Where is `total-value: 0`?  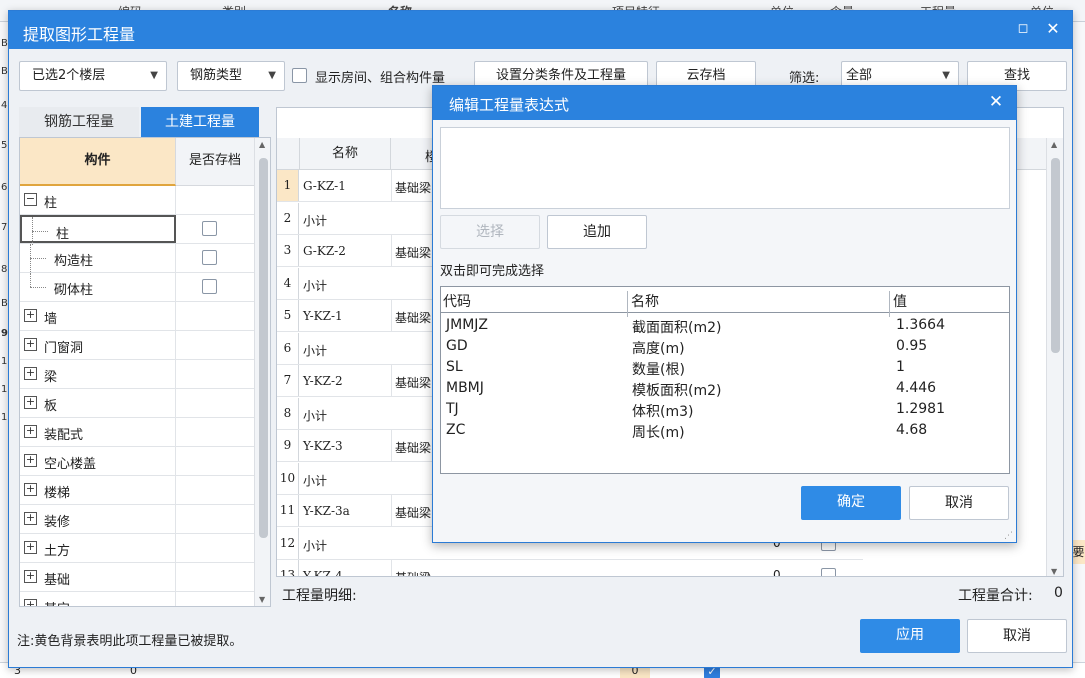
total-value: 0 is located at coordinates (1058, 593).